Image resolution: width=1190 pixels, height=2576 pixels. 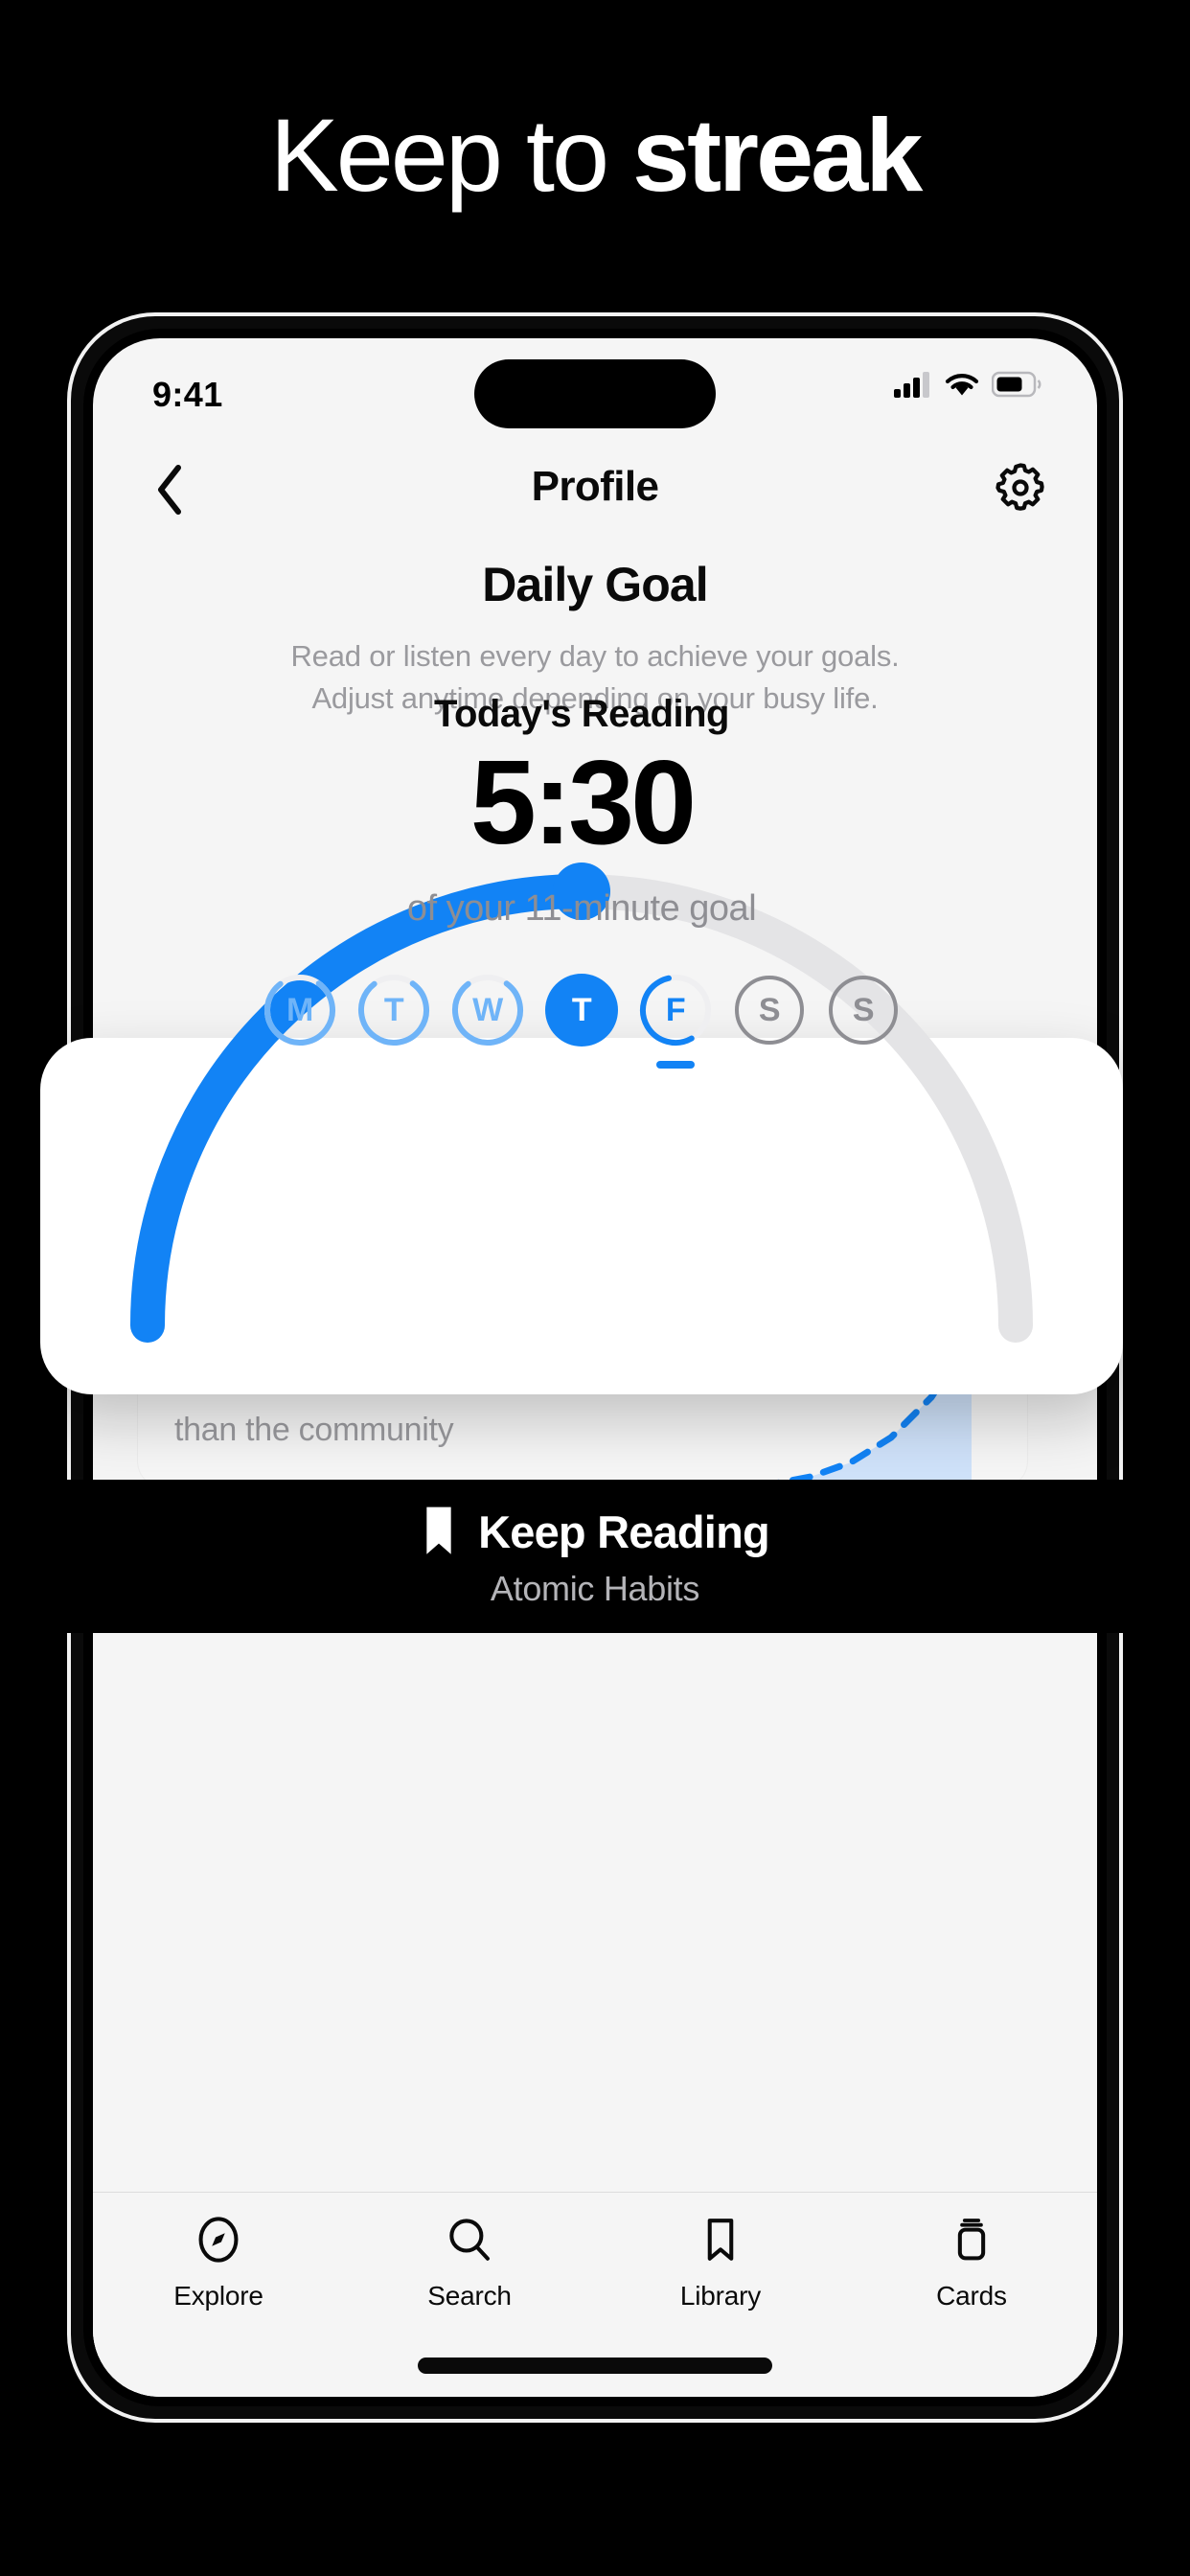 I want to click on keep-reading-title: Keep Reading, so click(x=624, y=1531).